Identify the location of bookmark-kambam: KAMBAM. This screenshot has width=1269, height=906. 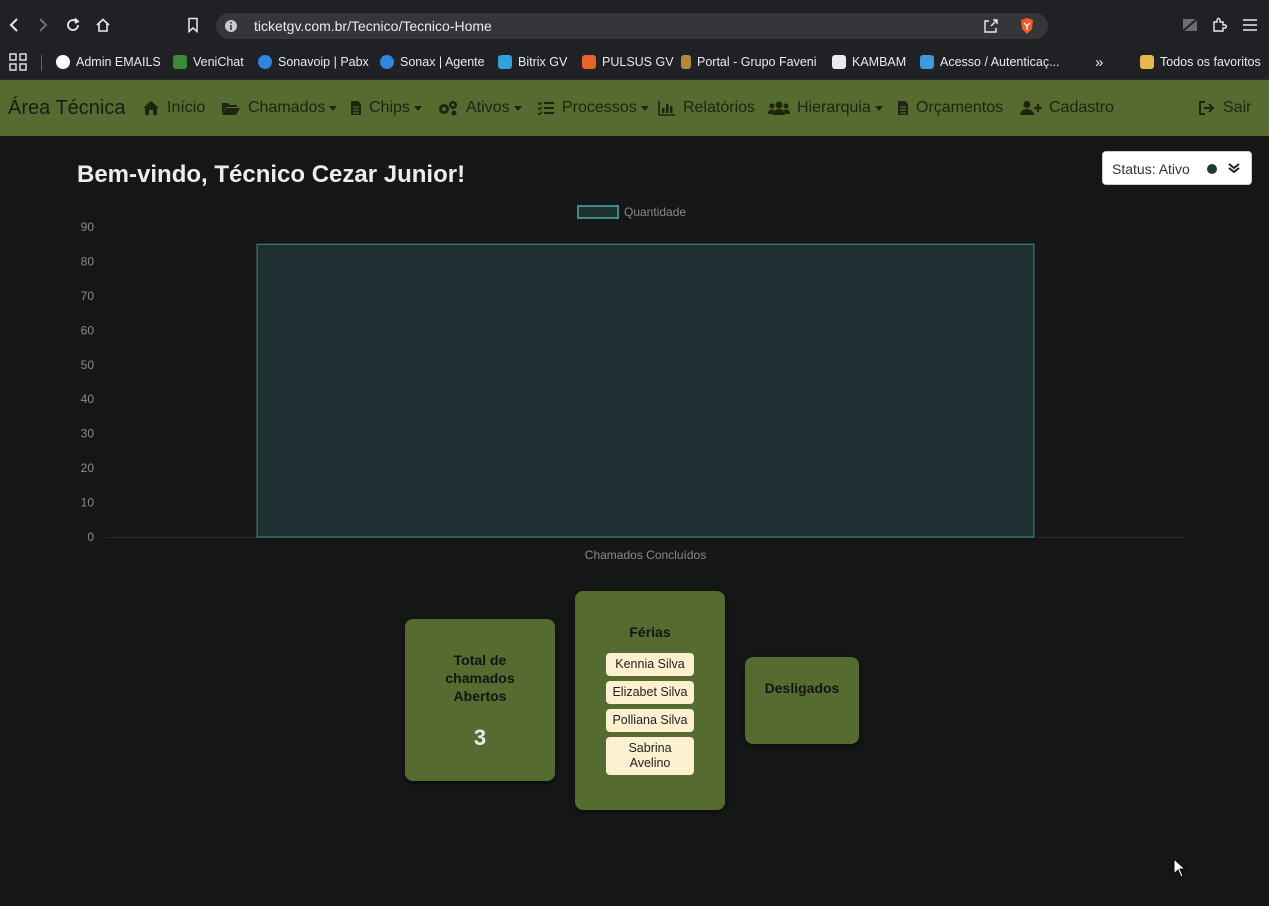
(869, 62).